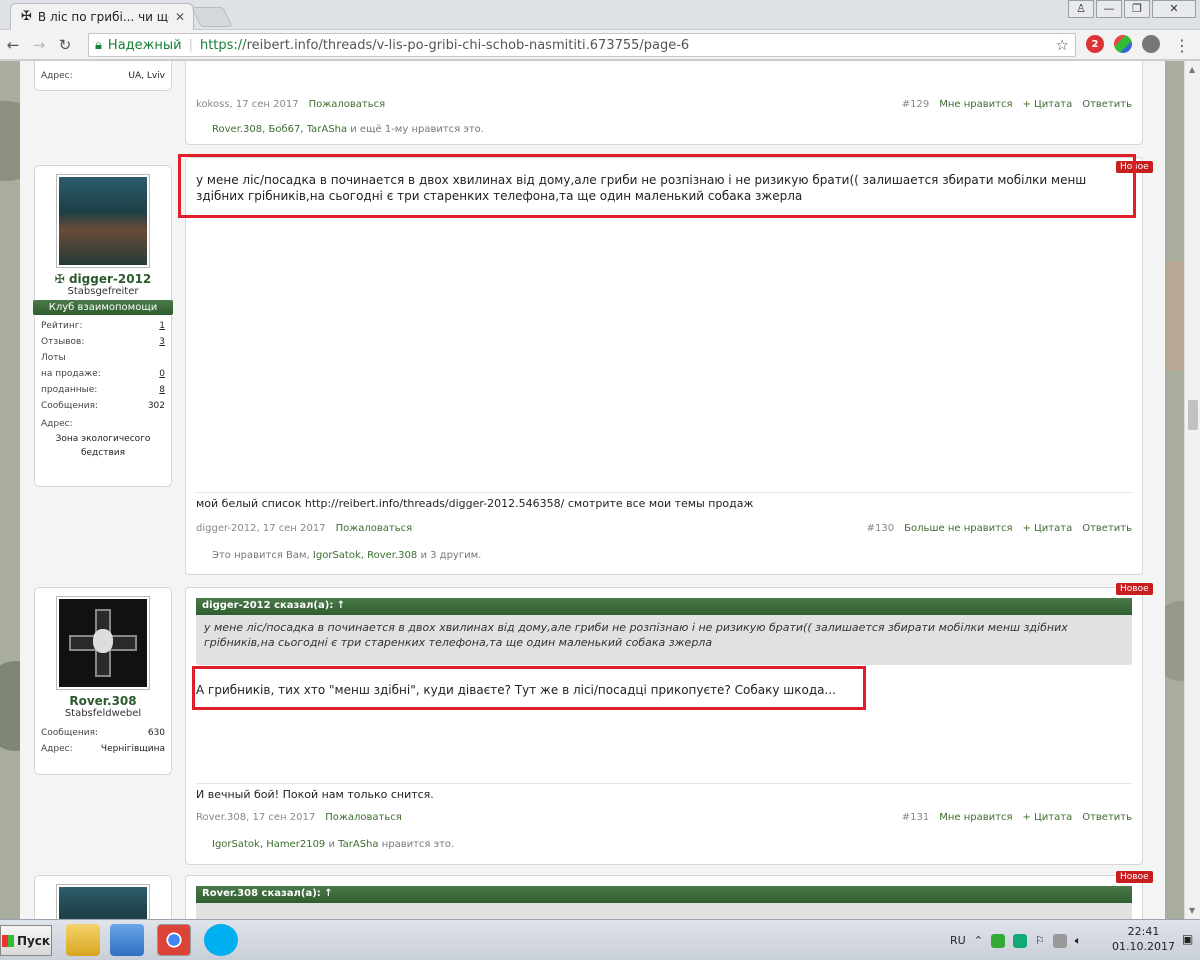 The image size is (1200, 960). I want to click on back-arrow-icon: ←, so click(13, 45).